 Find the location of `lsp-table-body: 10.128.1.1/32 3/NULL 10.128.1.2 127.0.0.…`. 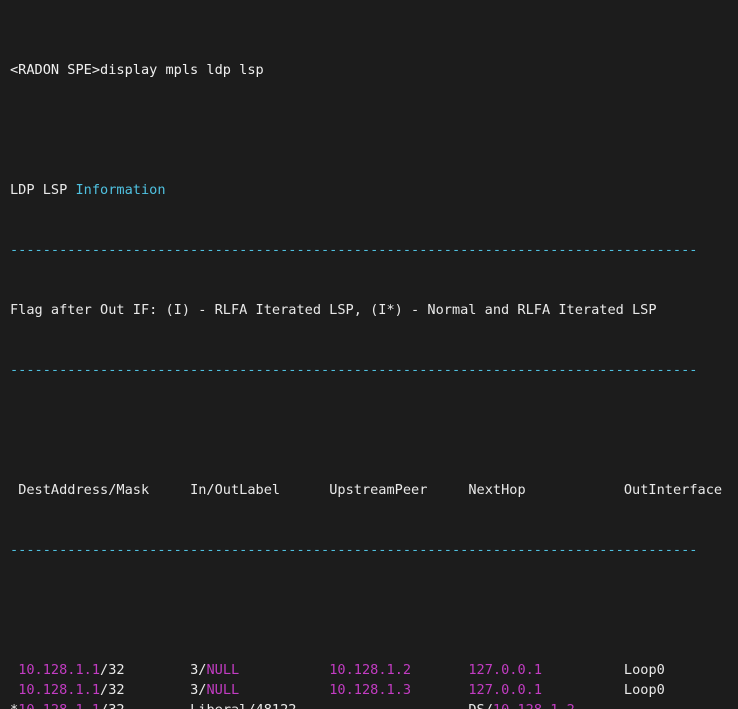

lsp-table-body: 10.128.1.1/32 3/NULL 10.128.1.2 127.0.0.… is located at coordinates (369, 684).